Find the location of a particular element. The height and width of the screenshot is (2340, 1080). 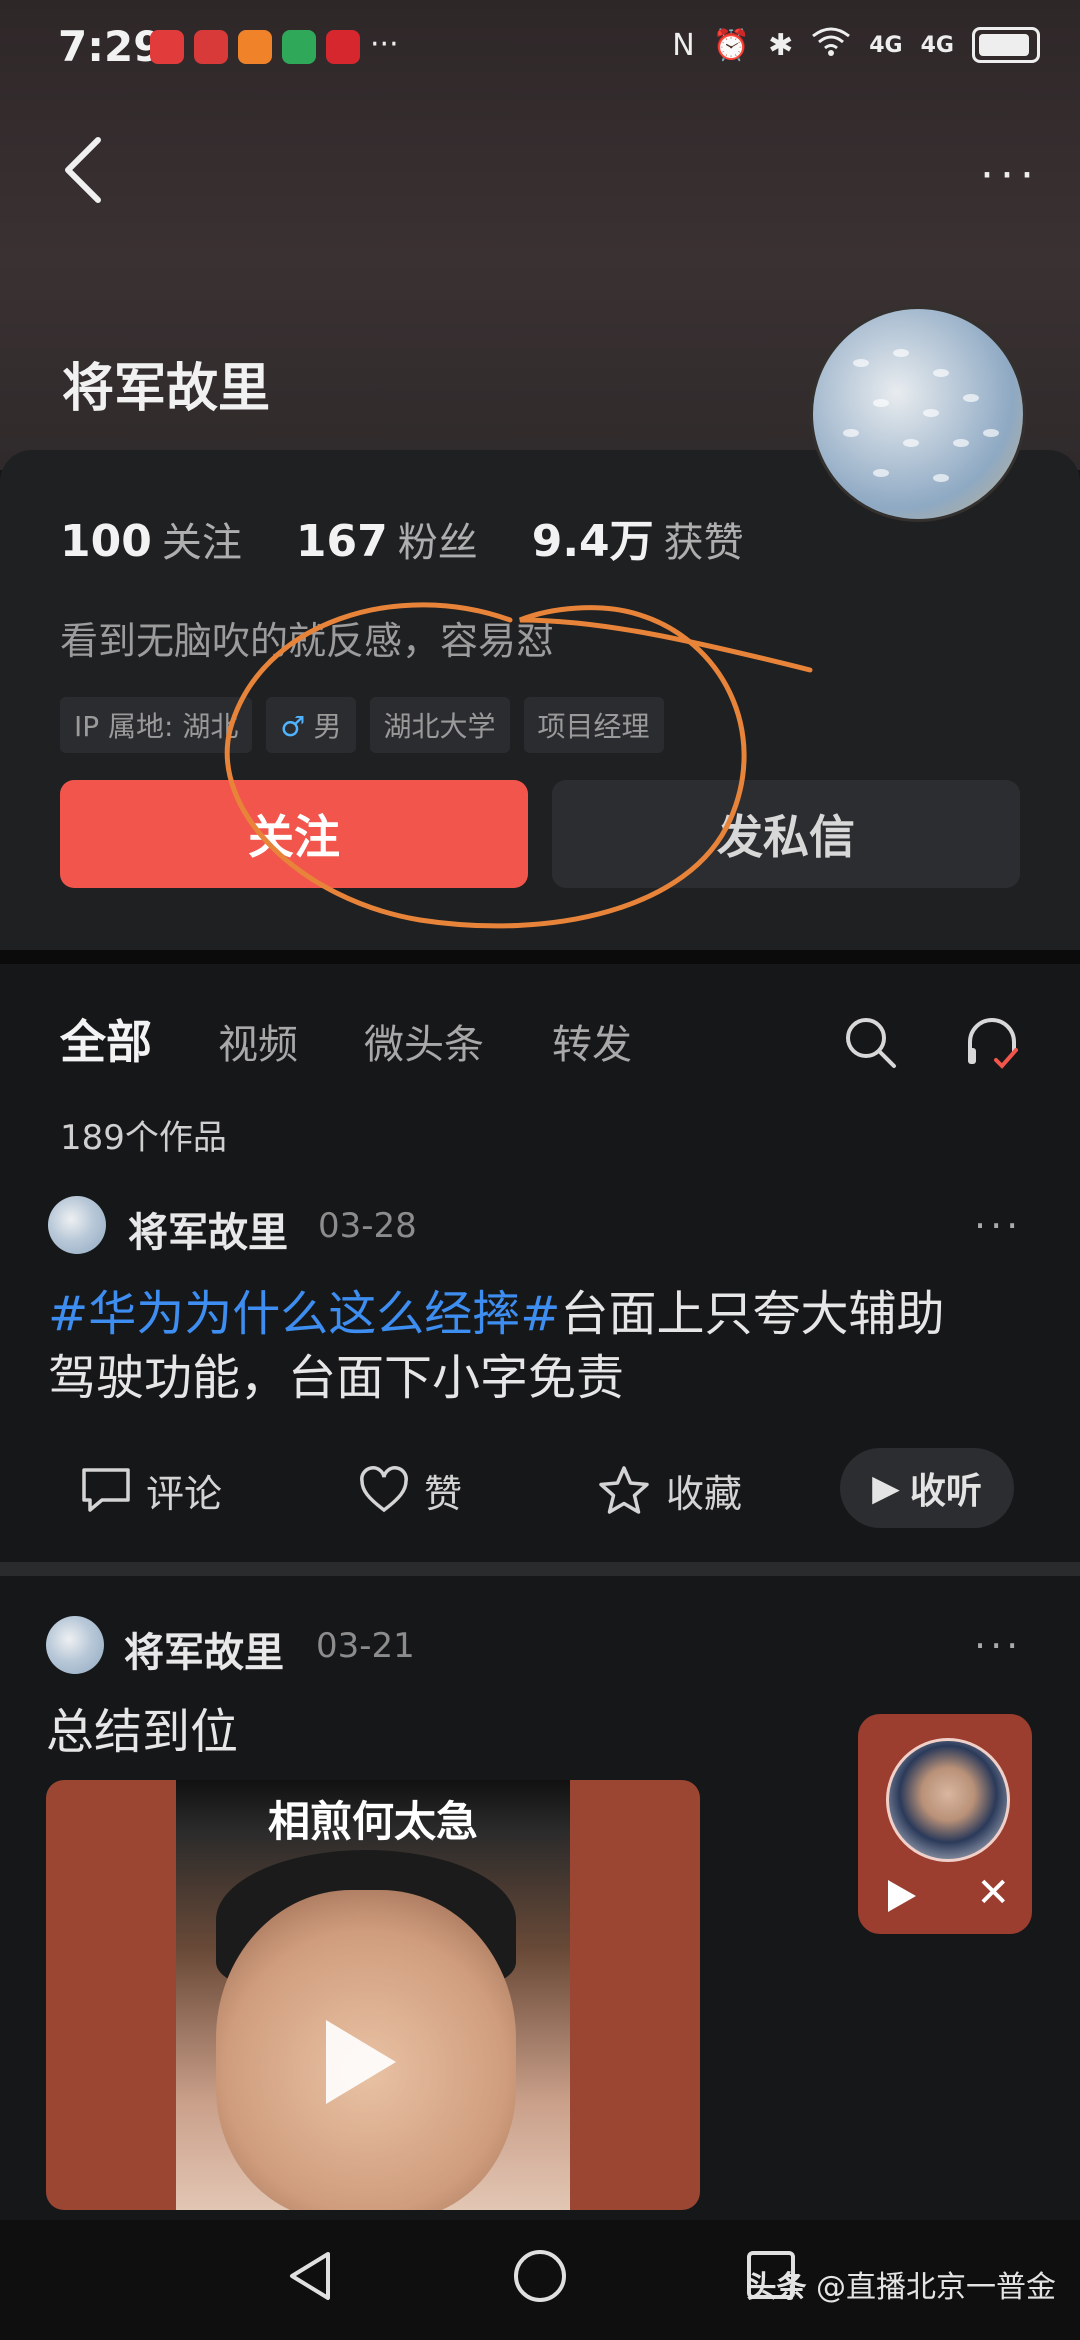

heart-icon is located at coordinates (384, 1489).